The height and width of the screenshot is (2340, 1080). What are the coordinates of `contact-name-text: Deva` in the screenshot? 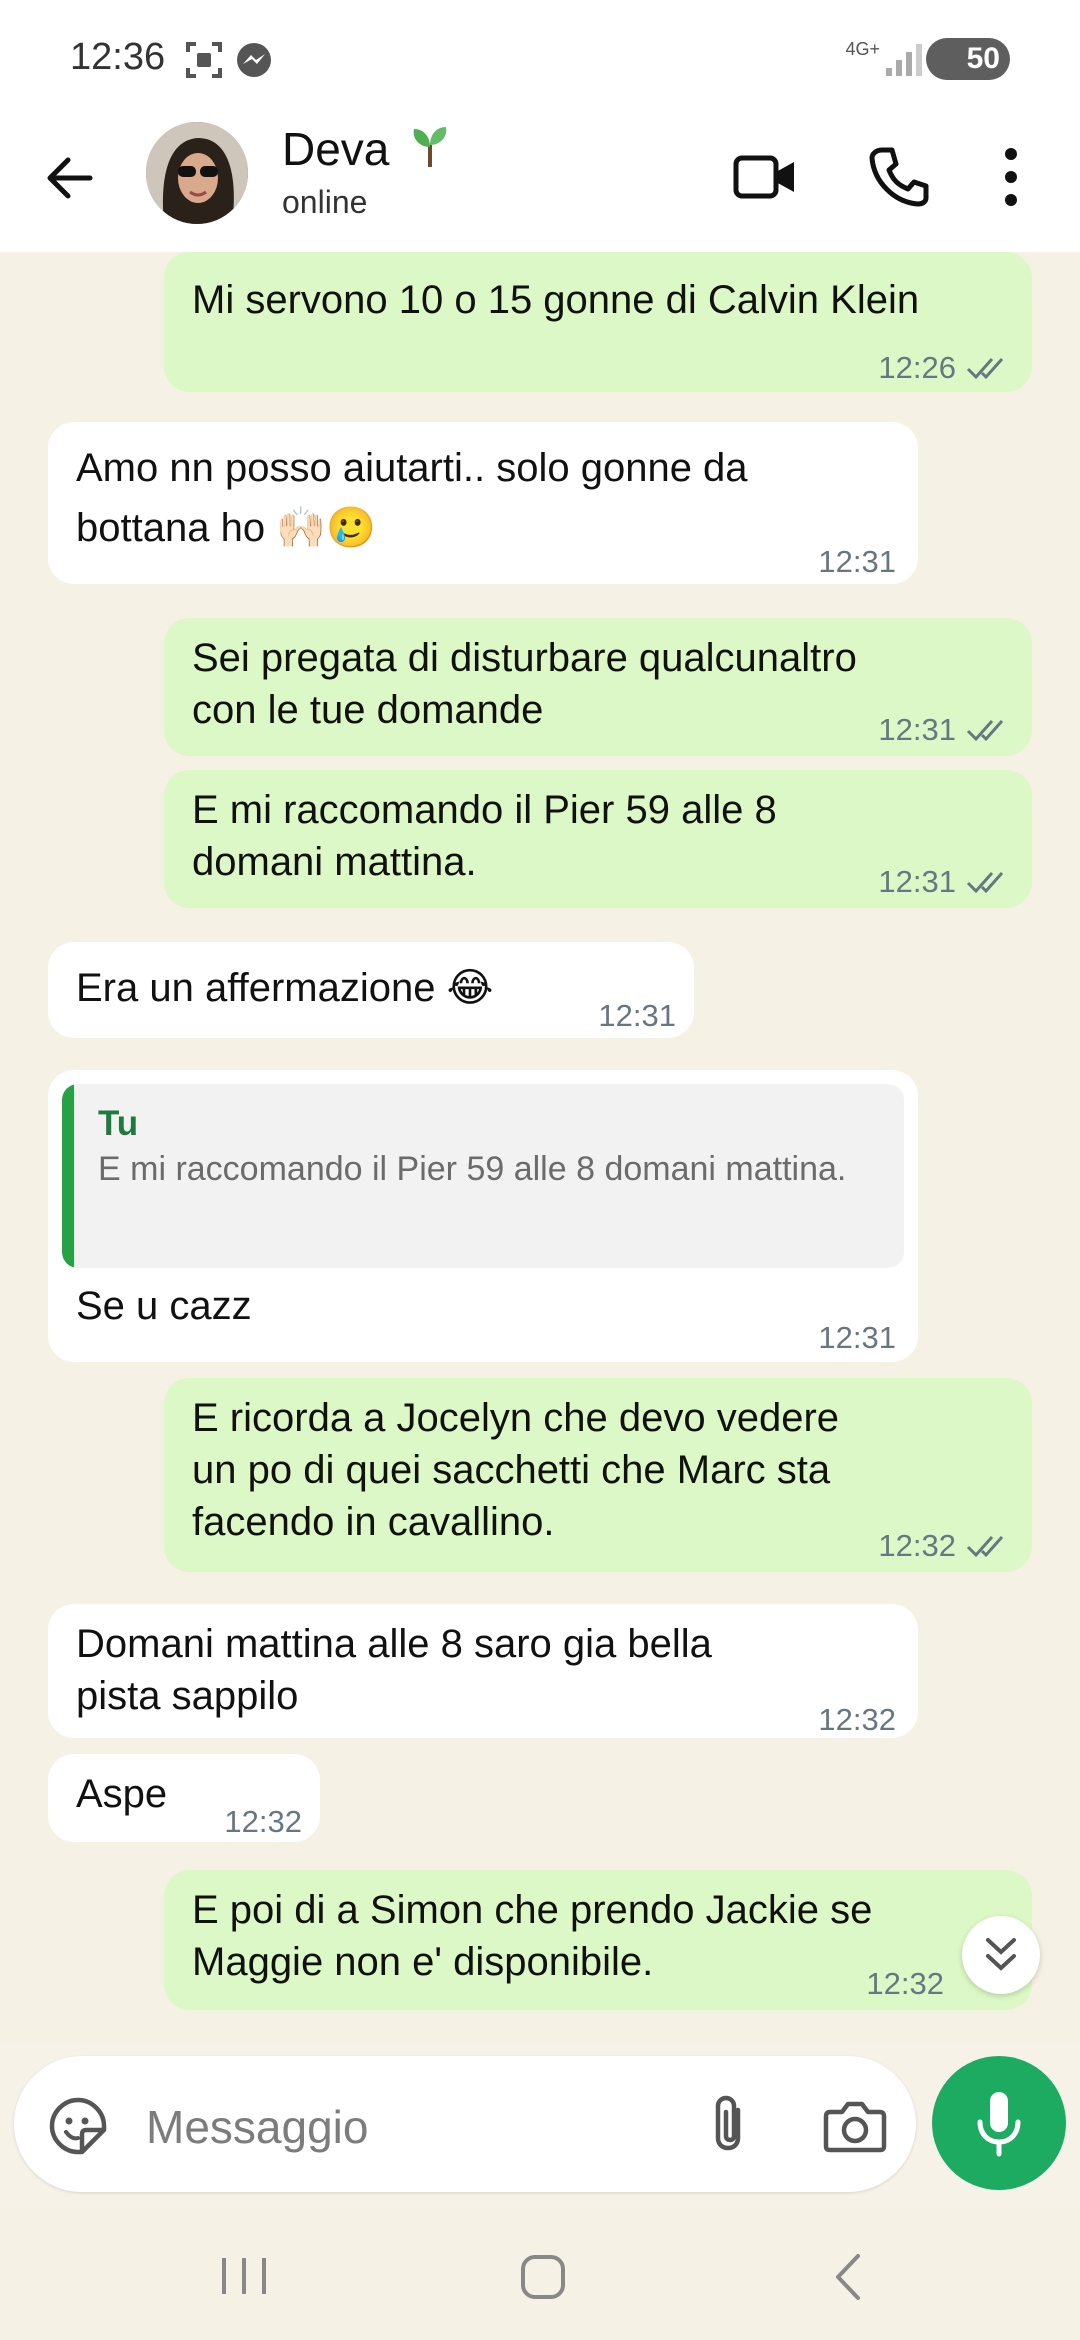 It's located at (336, 149).